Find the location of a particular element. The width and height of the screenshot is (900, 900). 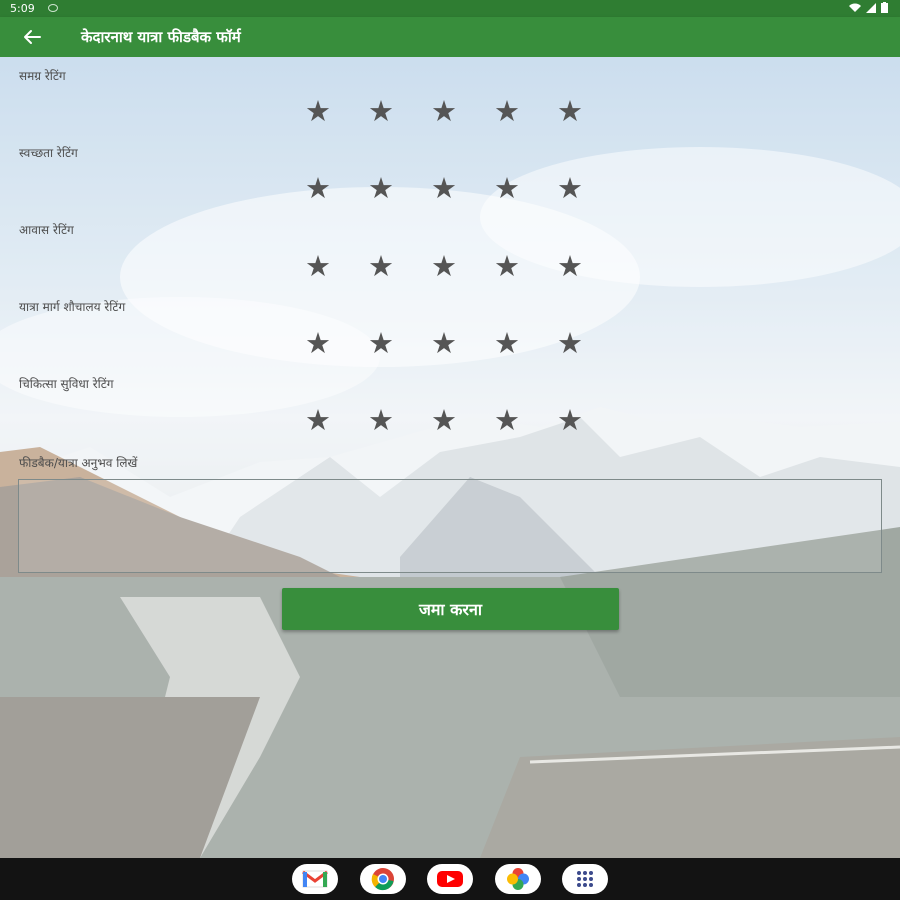

rating-label-route-toilet: यात्रा मार्ग शौचालय रेटिंग is located at coordinates (72, 307).